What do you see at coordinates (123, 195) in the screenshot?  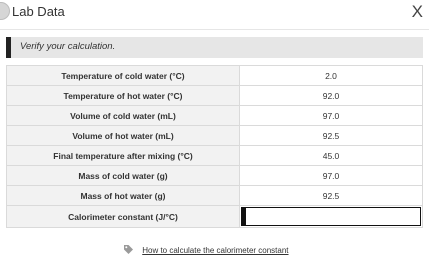 I see `row-label: Mass of hot water (g)` at bounding box center [123, 195].